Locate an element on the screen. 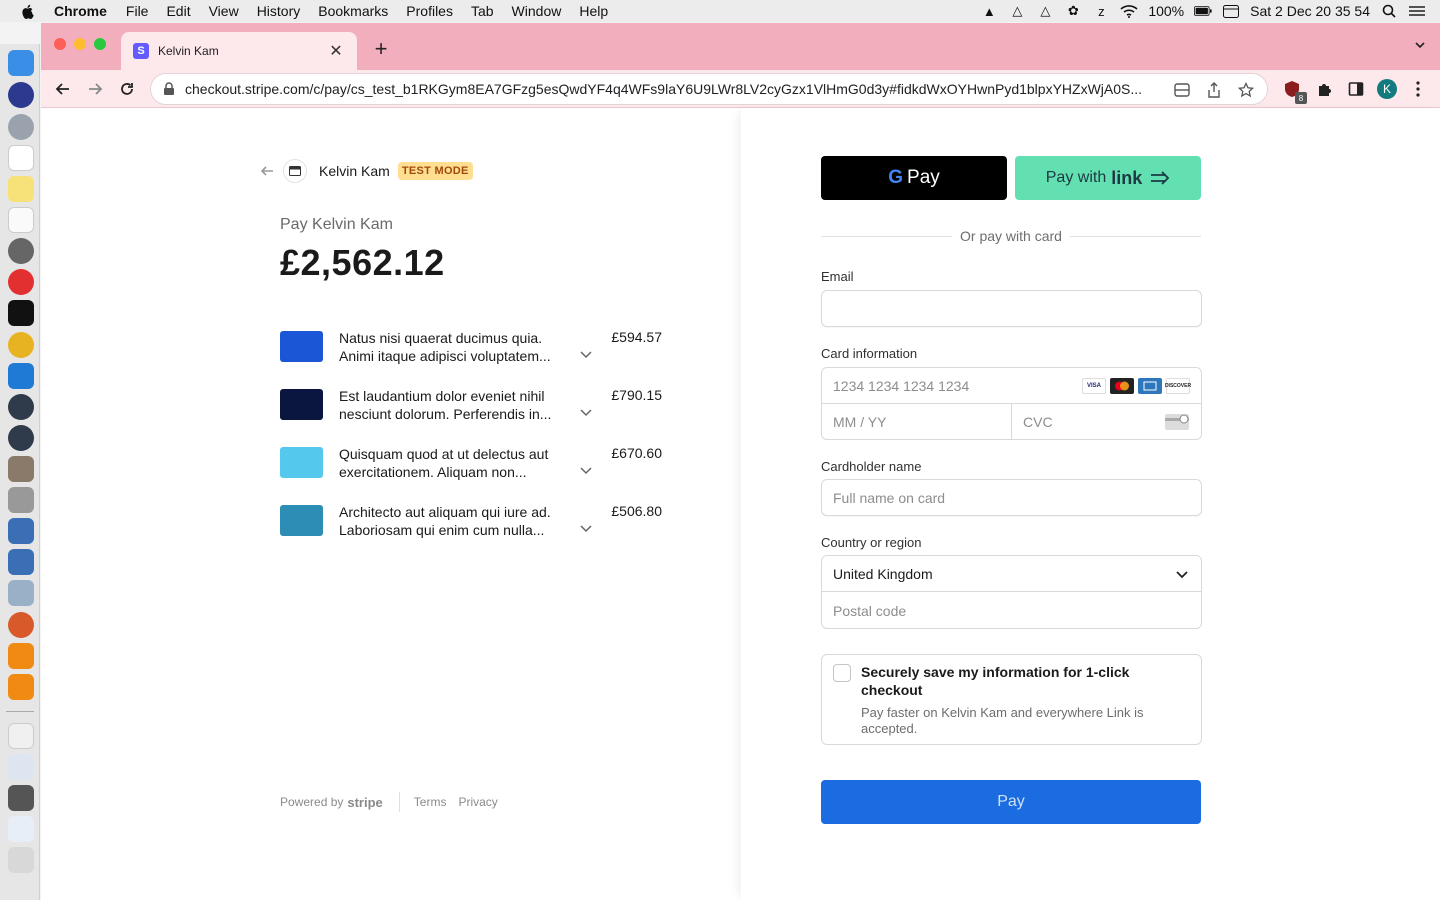 The width and height of the screenshot is (1440, 900). vscode-icon is located at coordinates (21, 376).